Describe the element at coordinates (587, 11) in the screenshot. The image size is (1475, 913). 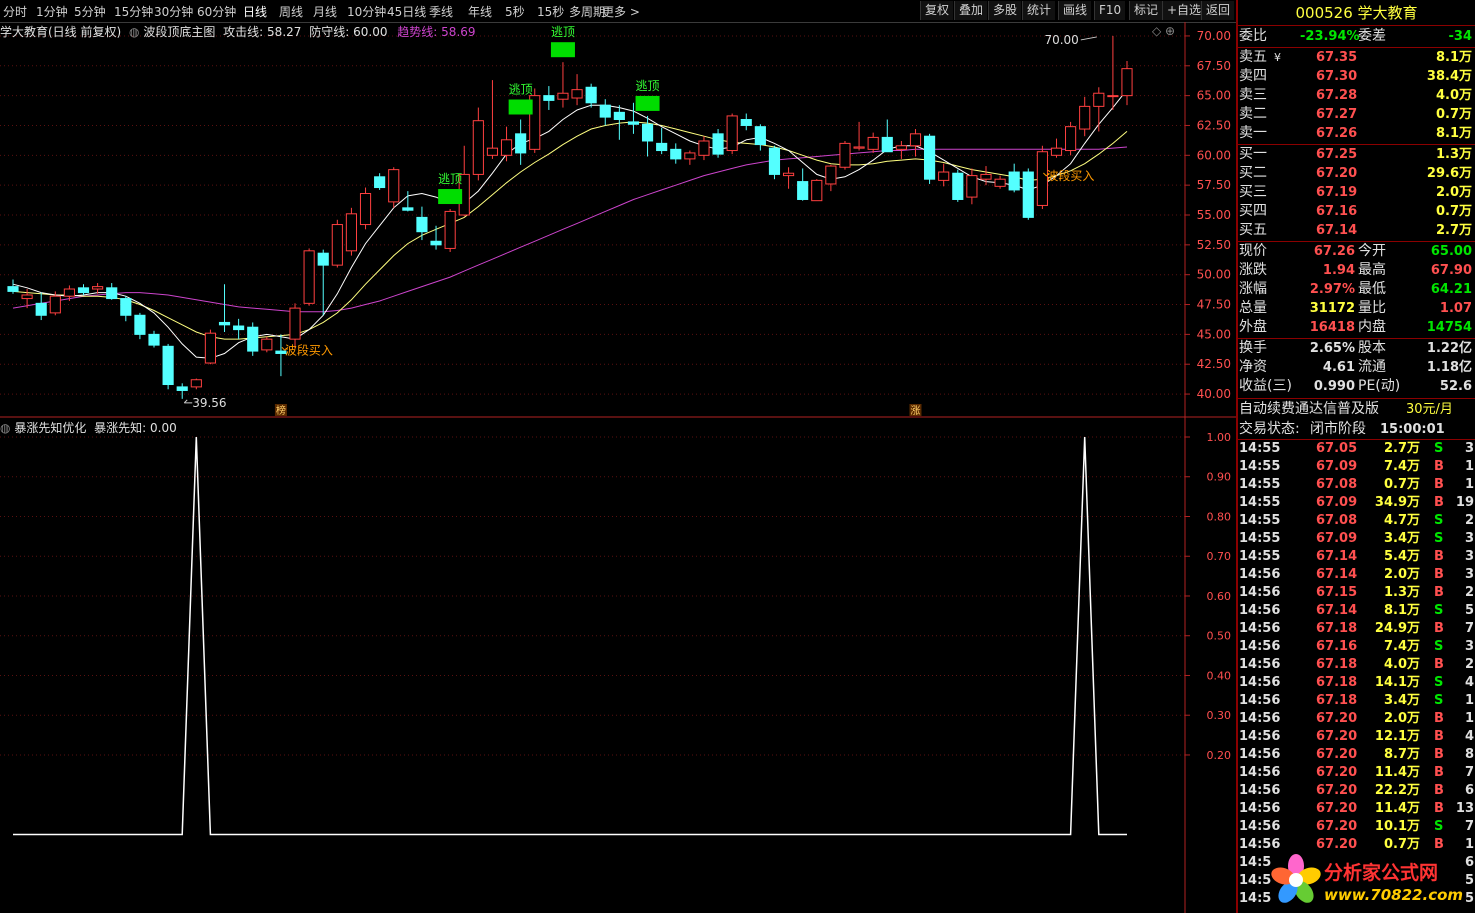
I see `period-tab-15: 多周期` at that location.